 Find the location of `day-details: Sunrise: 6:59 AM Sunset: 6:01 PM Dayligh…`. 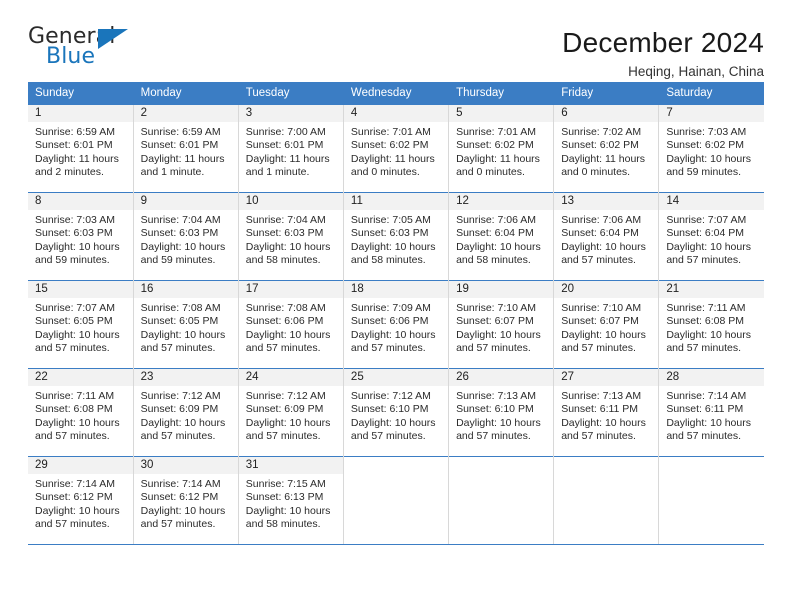

day-details: Sunrise: 6:59 AM Sunset: 6:01 PM Dayligh… is located at coordinates (186, 151).